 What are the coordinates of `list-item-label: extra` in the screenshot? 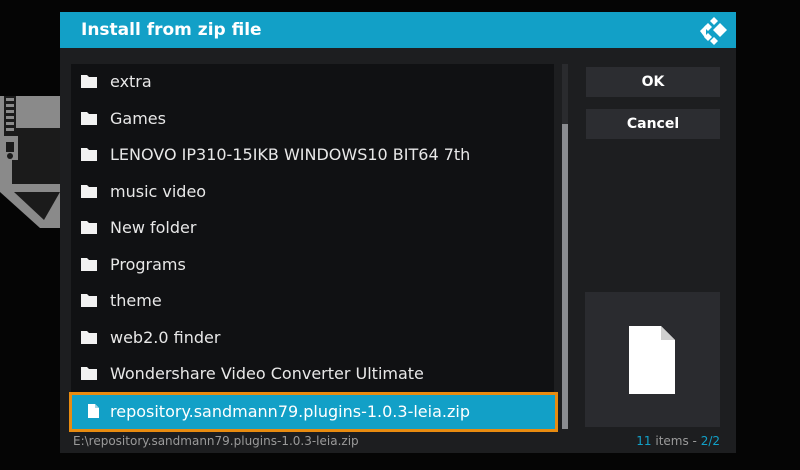 It's located at (131, 81).